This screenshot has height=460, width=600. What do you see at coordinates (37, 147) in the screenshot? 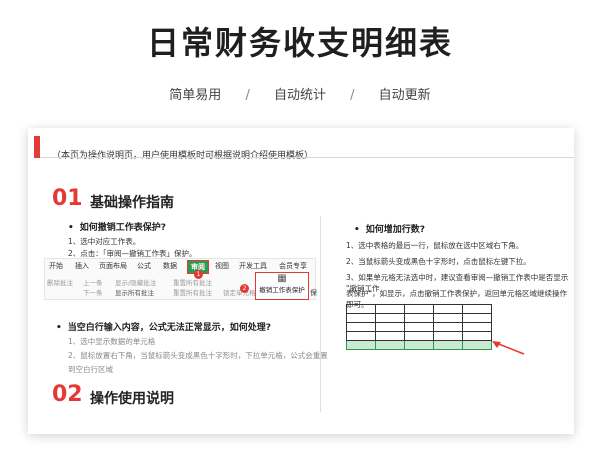
I see `accent-bar` at bounding box center [37, 147].